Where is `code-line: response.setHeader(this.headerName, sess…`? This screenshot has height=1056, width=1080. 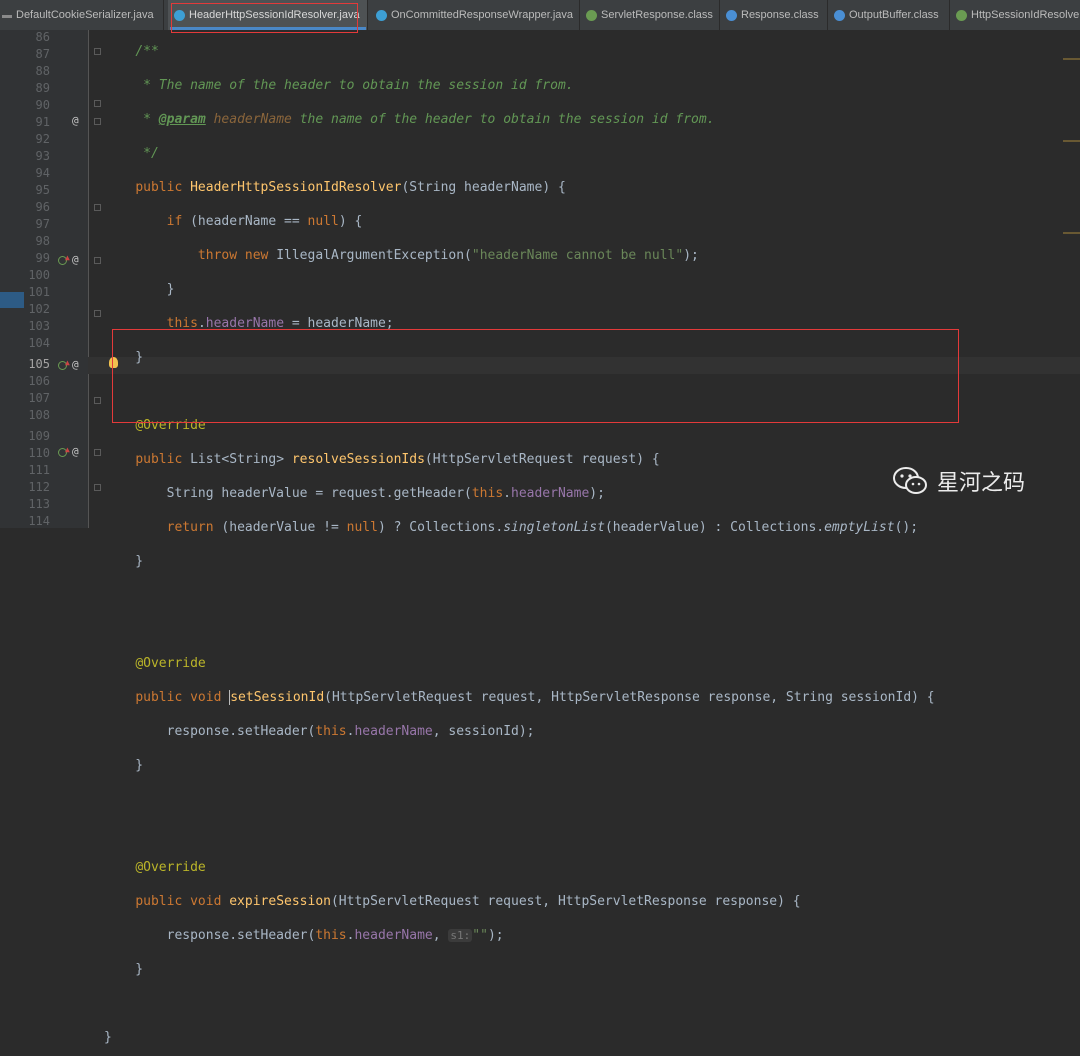
code-line: response.setHeader(this.headerName, sess… is located at coordinates (319, 731).